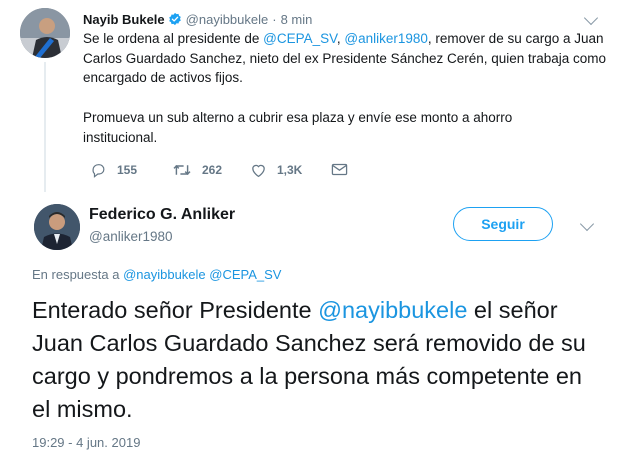 Image resolution: width=627 pixels, height=461 pixels. What do you see at coordinates (162, 215) in the screenshot?
I see `author-name: Federico G. Anliker` at bounding box center [162, 215].